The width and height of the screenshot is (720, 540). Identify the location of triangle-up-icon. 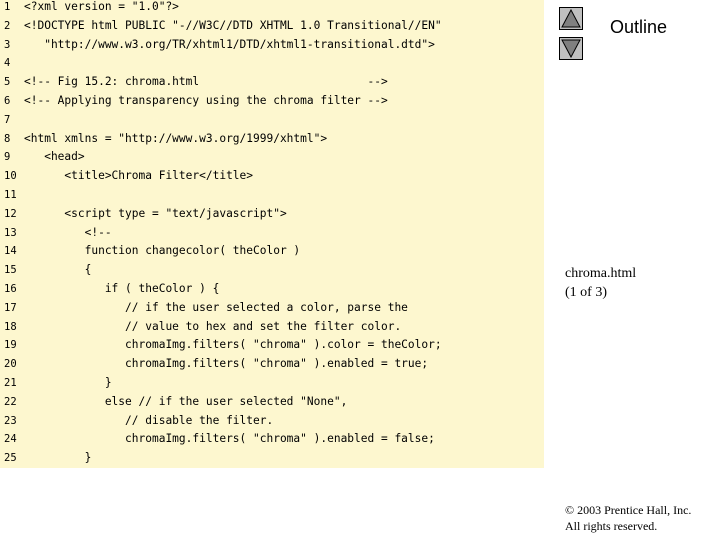
(571, 18).